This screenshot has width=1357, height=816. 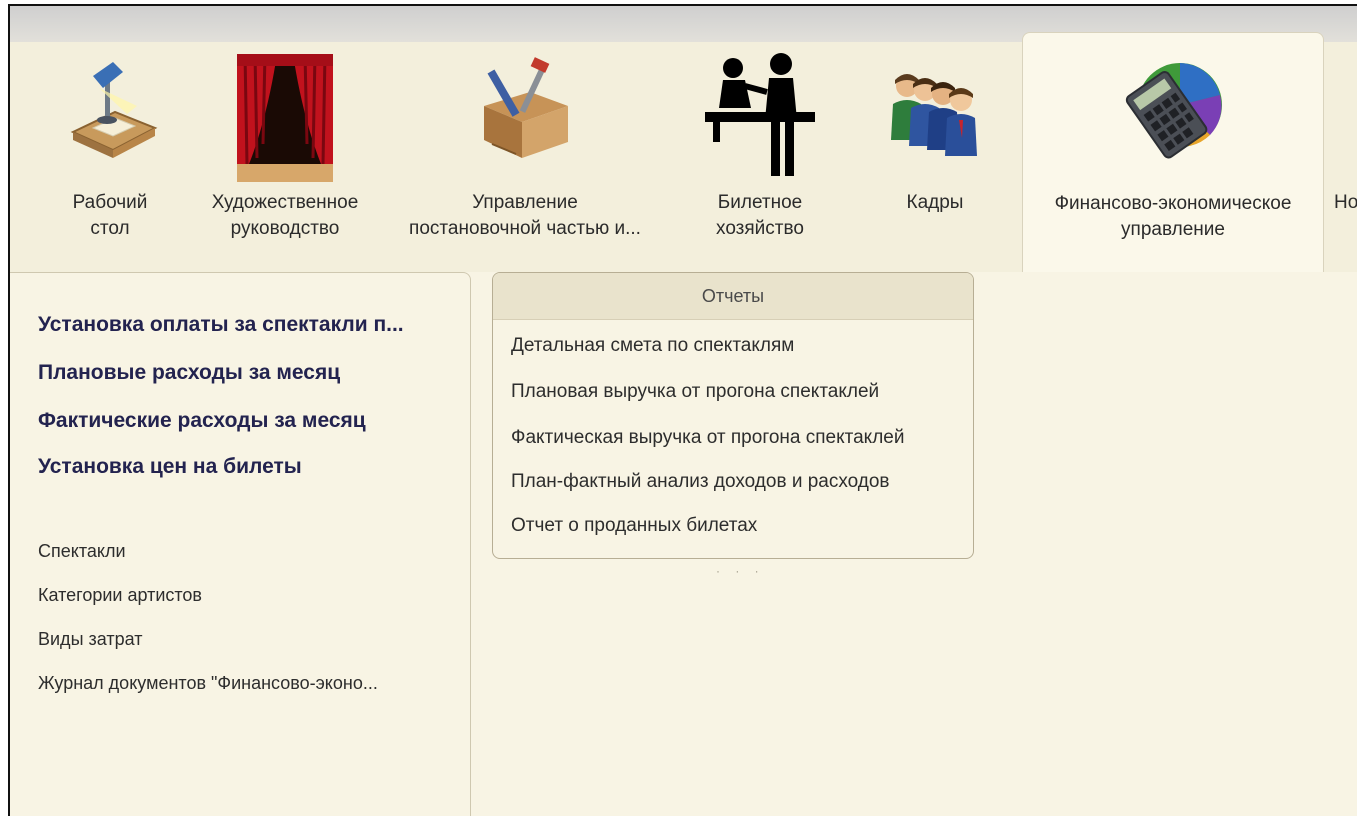 I want to click on nav-link-ticket-prices: Установка цен на билеты, so click(x=170, y=467).